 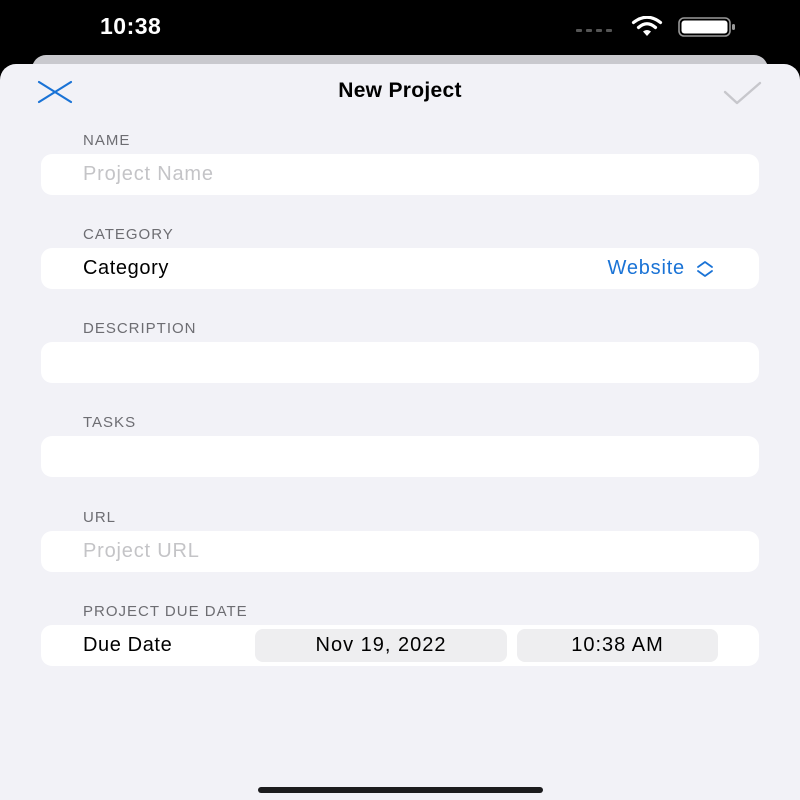 I want to click on due-date-card: Due Date Nov 19, 2022 10:38 AM, so click(x=400, y=645).